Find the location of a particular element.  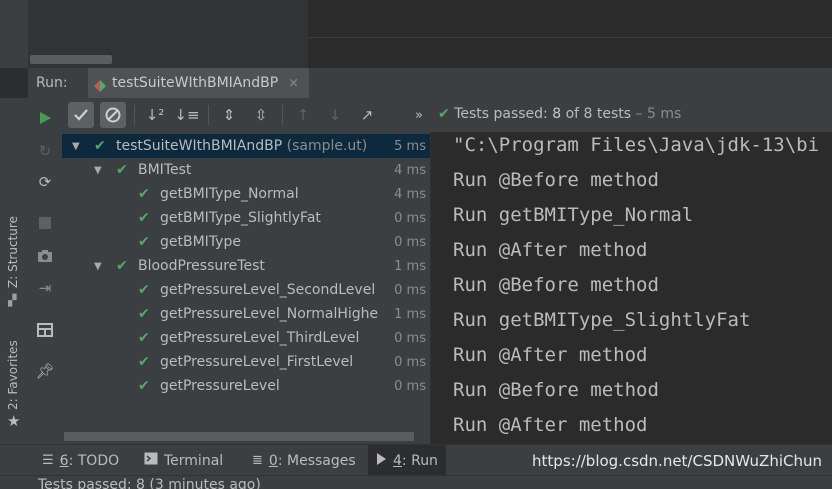

test-tree-row: ✔ getPressureLevel_FirstLevel 0 ms is located at coordinates (246, 362).